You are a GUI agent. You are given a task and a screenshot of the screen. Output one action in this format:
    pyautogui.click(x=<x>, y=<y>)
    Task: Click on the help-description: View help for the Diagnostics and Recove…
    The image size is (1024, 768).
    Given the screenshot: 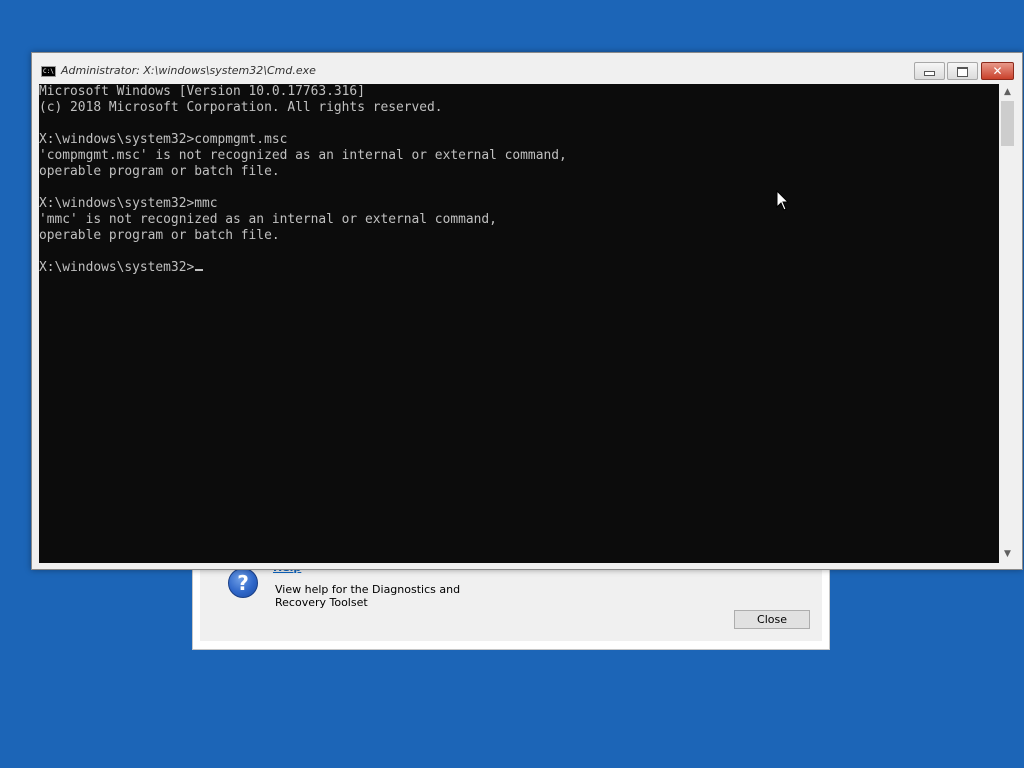 What is the action you would take?
    pyautogui.click(x=368, y=596)
    